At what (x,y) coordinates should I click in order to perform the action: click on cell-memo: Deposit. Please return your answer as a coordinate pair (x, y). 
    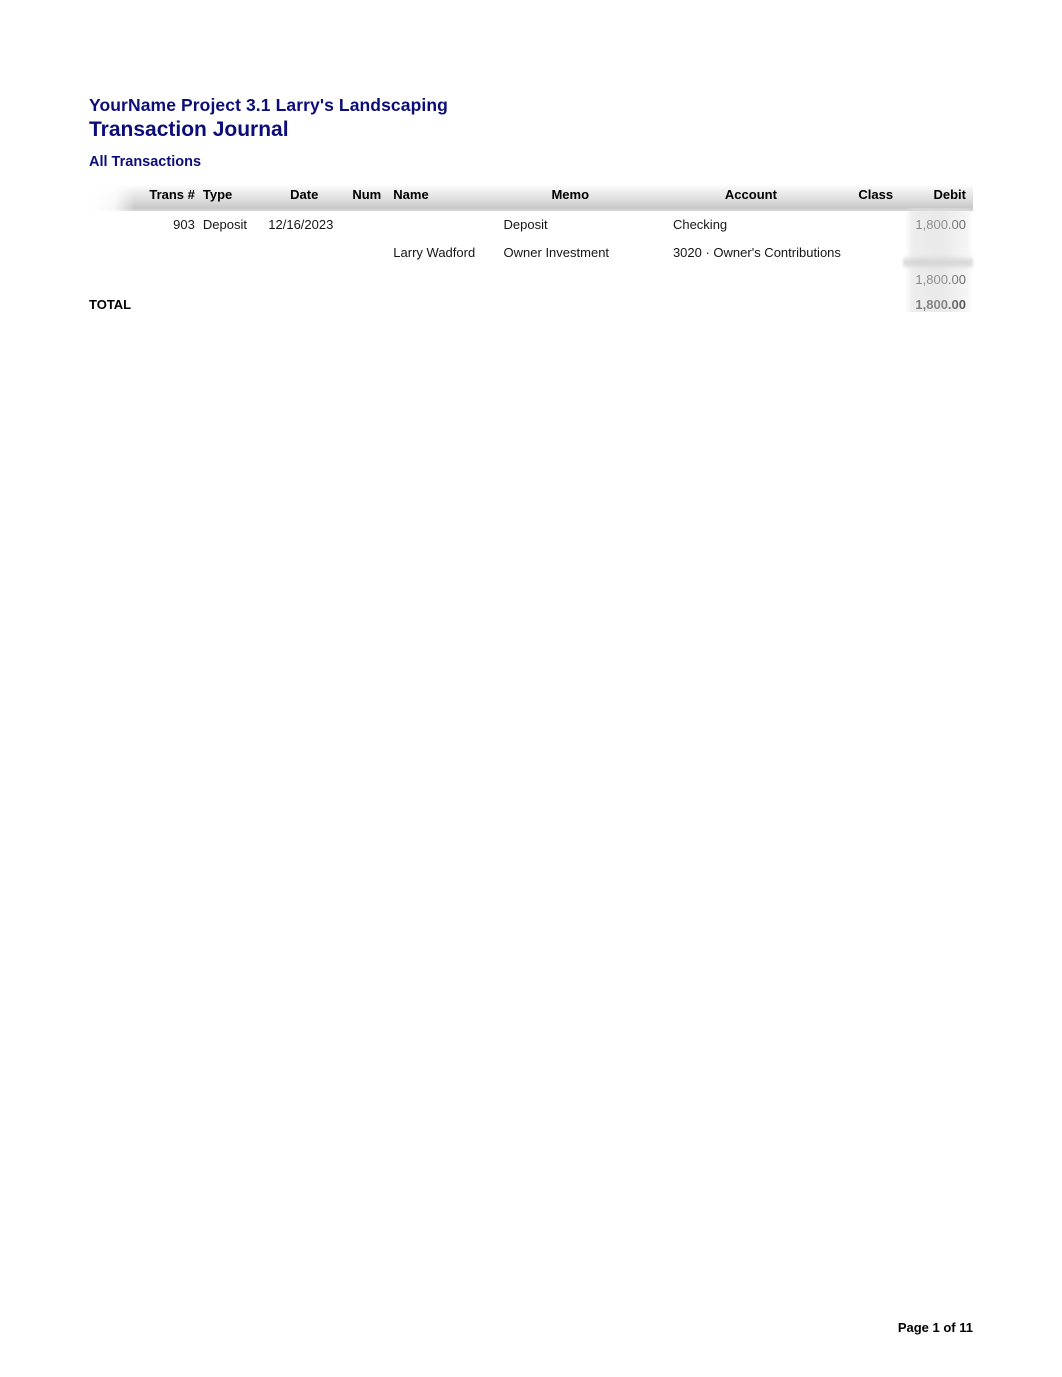
    Looking at the image, I should click on (525, 224).